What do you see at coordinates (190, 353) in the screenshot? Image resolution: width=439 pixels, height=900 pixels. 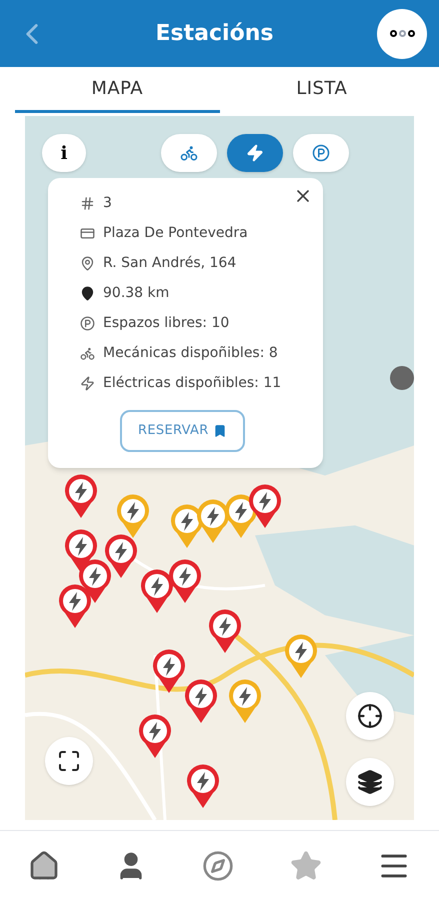 I see `station-detail: Mecánicas dispoñibles: 8` at bounding box center [190, 353].